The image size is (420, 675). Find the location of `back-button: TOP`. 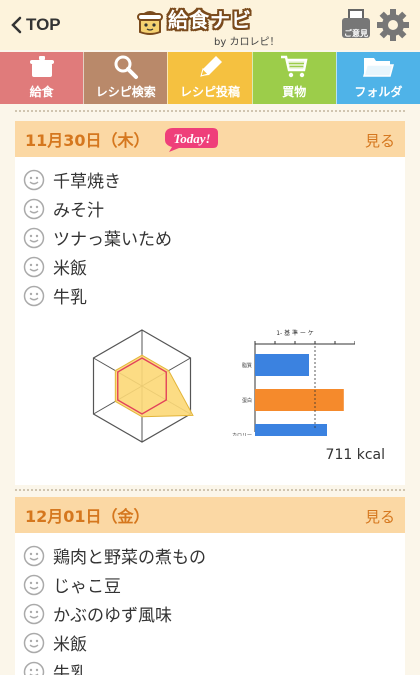

back-button: TOP is located at coordinates (35, 25).